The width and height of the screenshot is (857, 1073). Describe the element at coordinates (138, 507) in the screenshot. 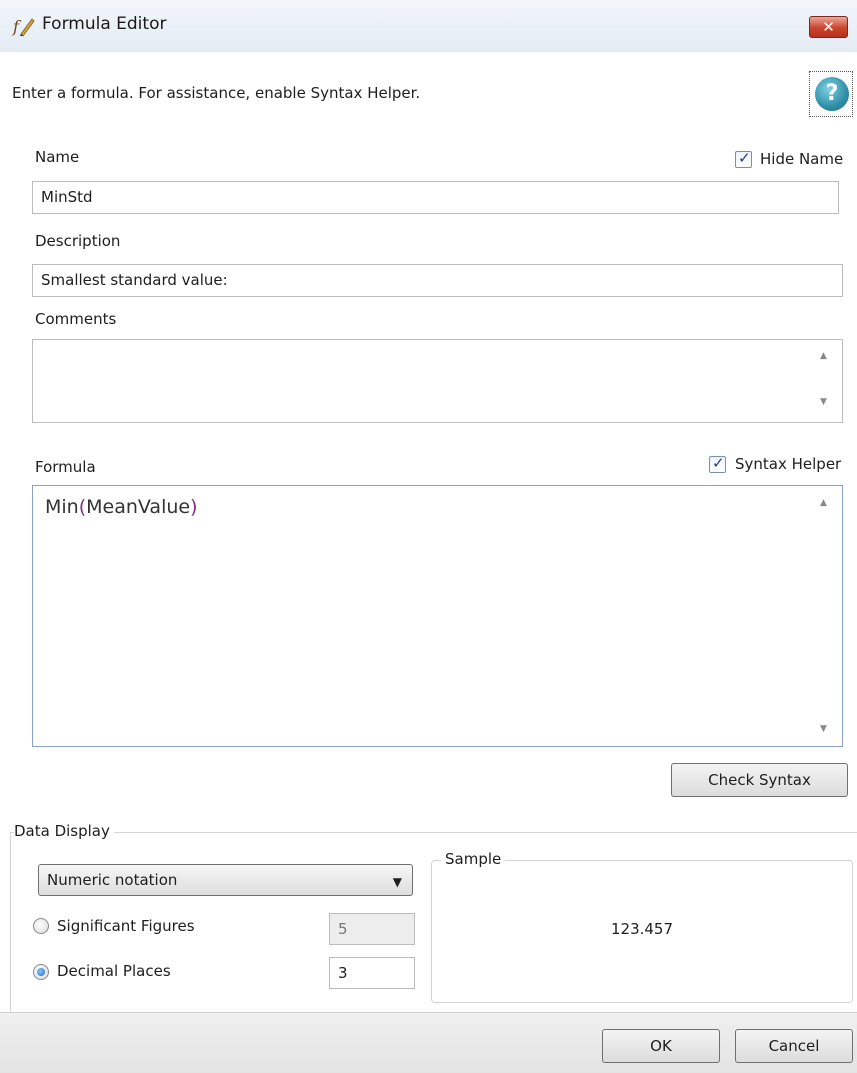

I see `formula-argument: MeanValue` at that location.